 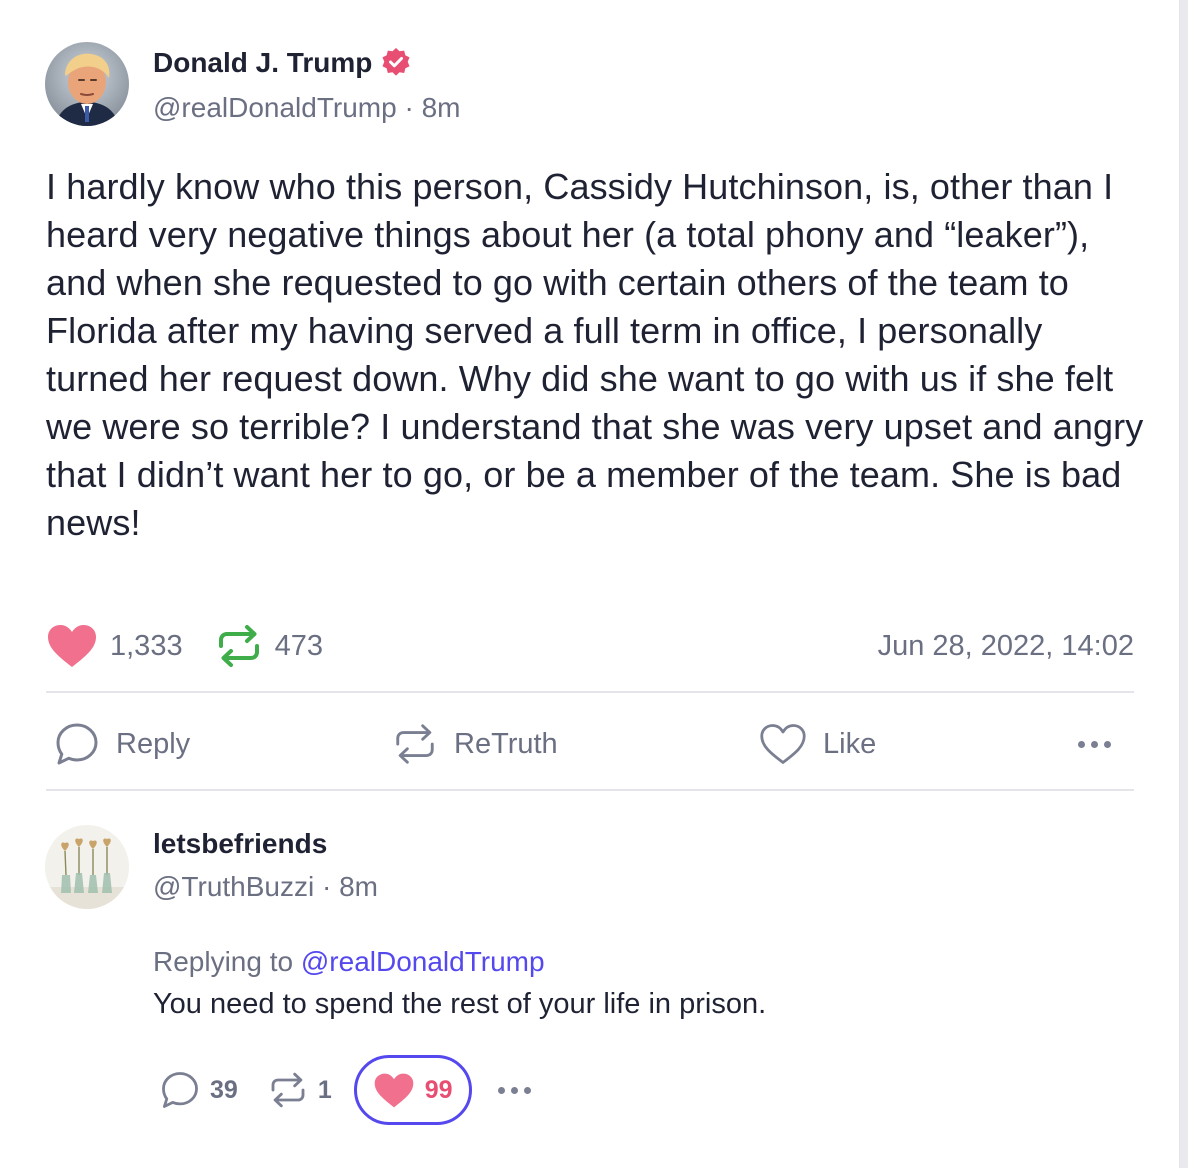 I want to click on likes-stat: 1,333, so click(x=114, y=646).